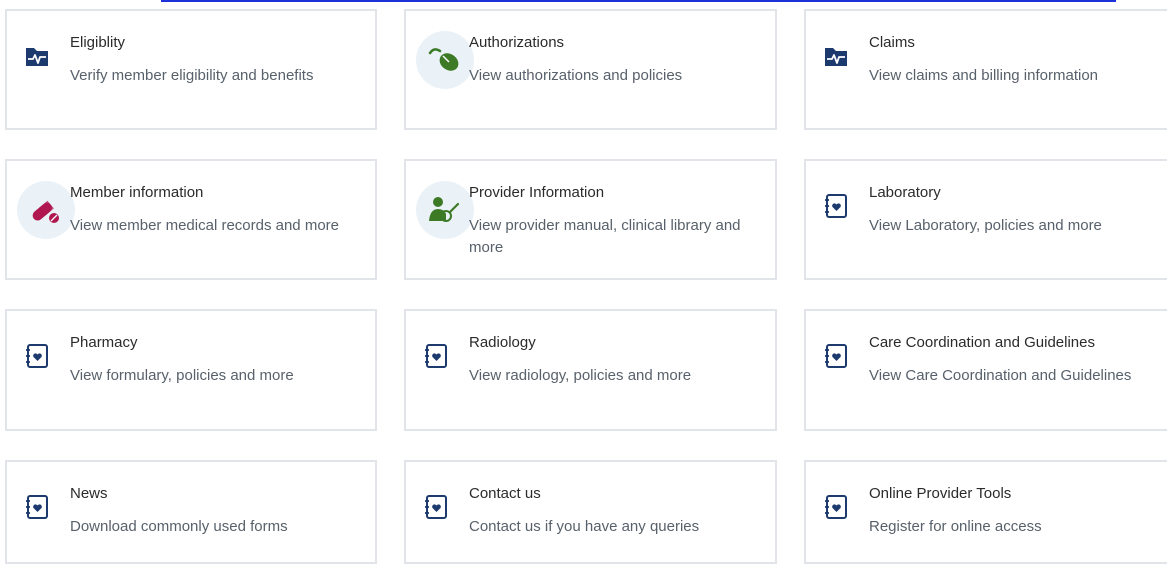 The height and width of the screenshot is (564, 1167). I want to click on card-title: News, so click(89, 493).